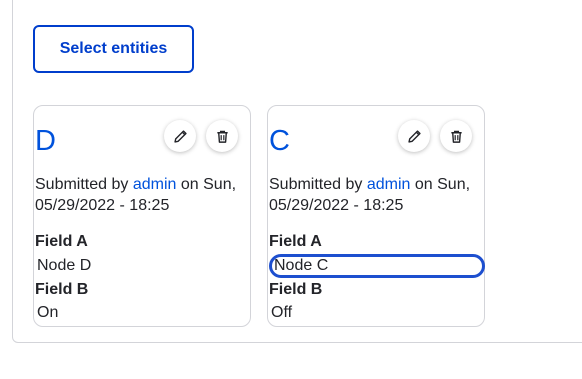 The height and width of the screenshot is (379, 582). What do you see at coordinates (377, 266) in the screenshot?
I see `field-a-value-focused: Node C` at bounding box center [377, 266].